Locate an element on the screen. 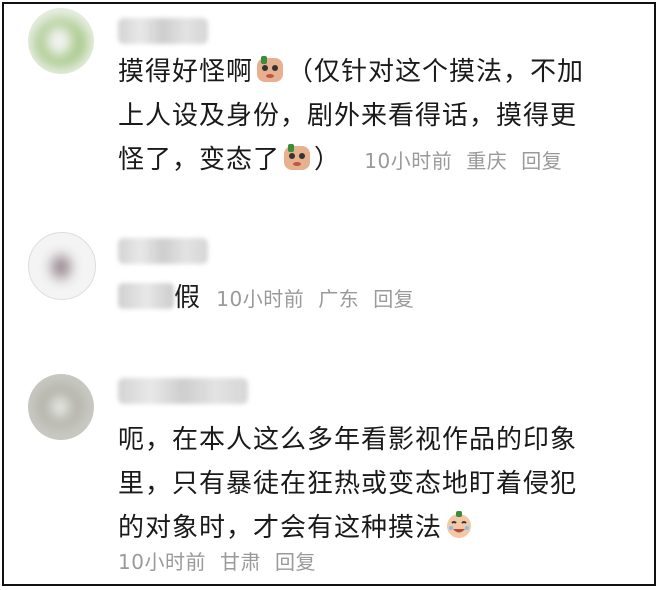 The image size is (660, 590). comment-text-line: 怪了，变态了 is located at coordinates (199, 160).